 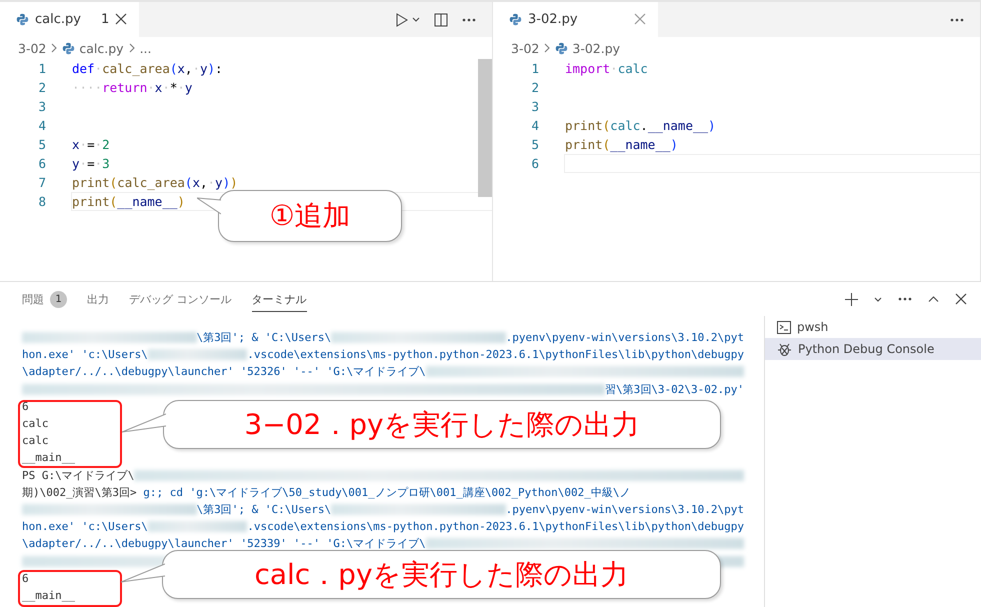 I want to click on code-line: import·calc, so click(x=606, y=69).